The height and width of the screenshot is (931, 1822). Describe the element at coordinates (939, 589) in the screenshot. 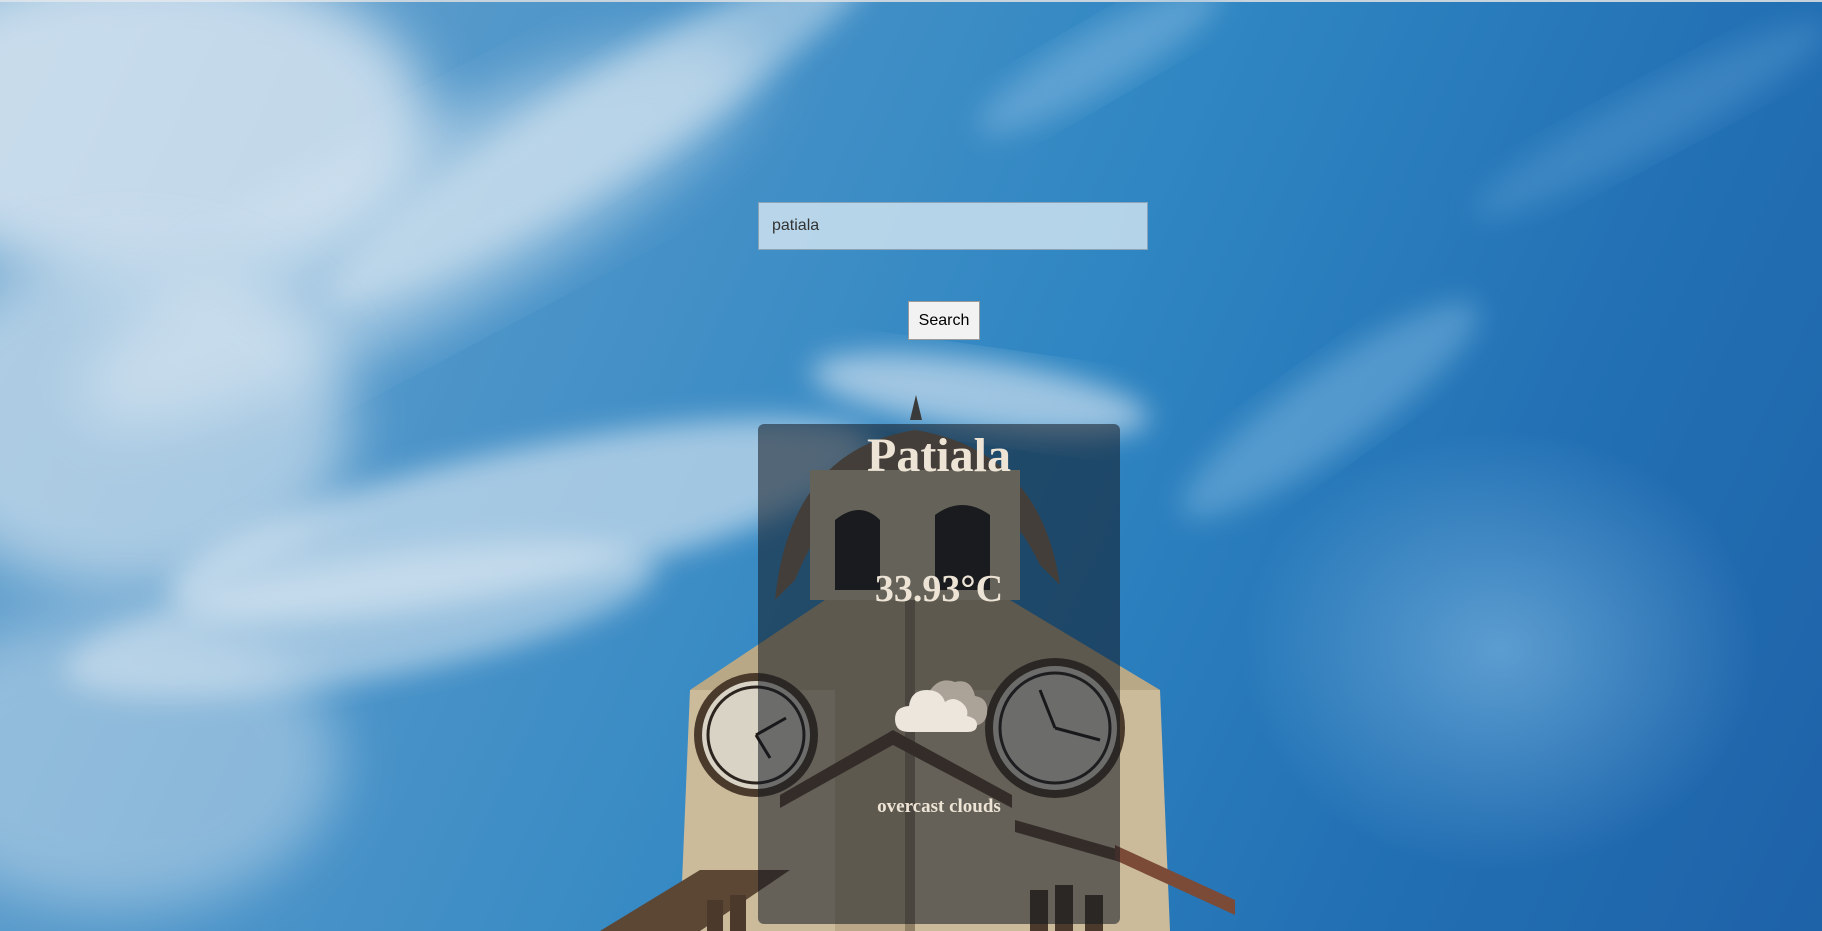

I see `temperature: 33.93°C` at that location.